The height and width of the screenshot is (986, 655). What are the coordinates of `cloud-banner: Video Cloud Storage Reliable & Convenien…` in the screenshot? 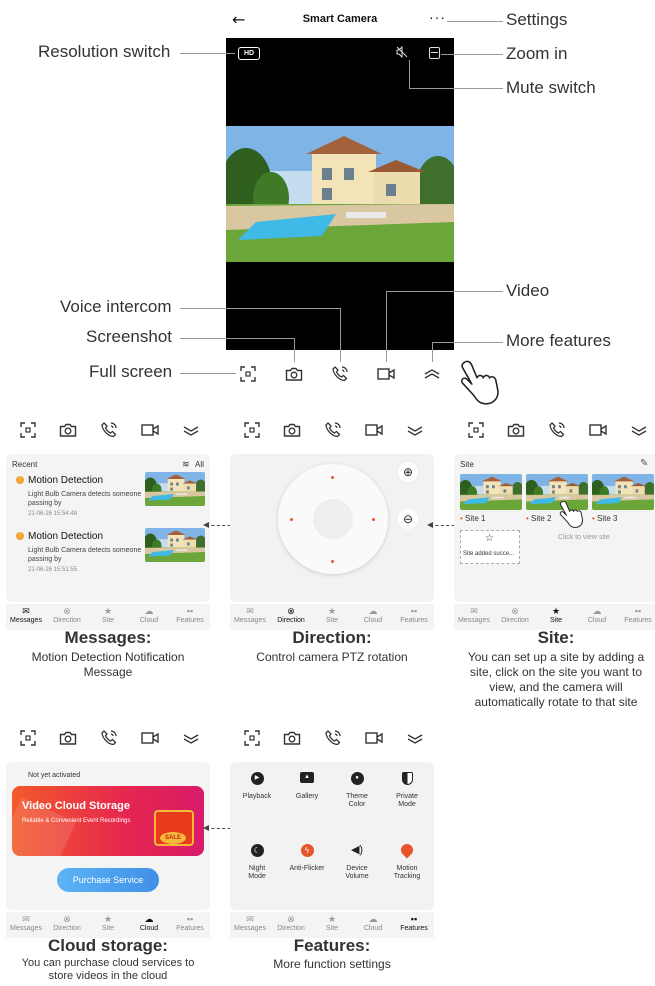 It's located at (108, 821).